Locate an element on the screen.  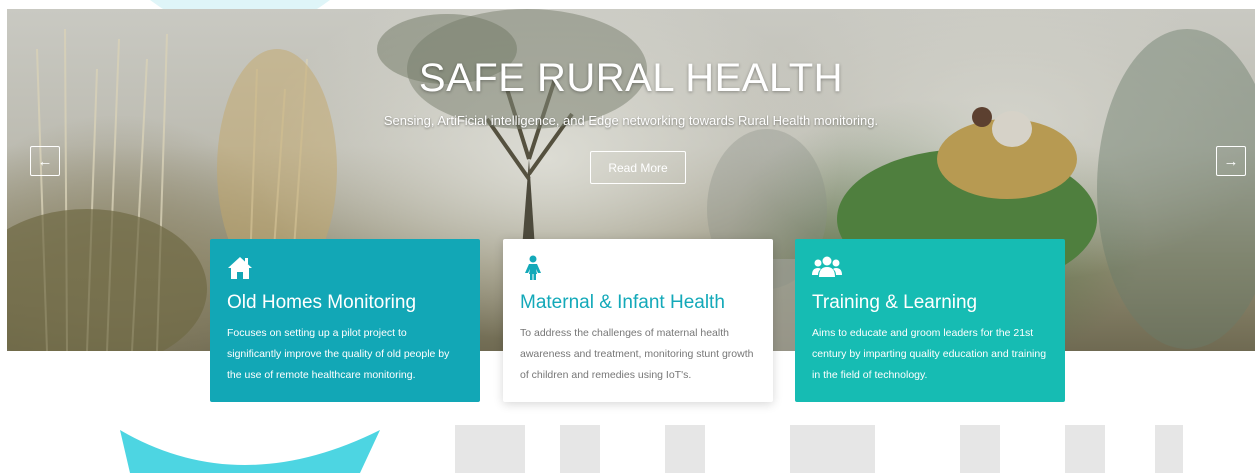
card-title: Training & Learning is located at coordinates (895, 302).